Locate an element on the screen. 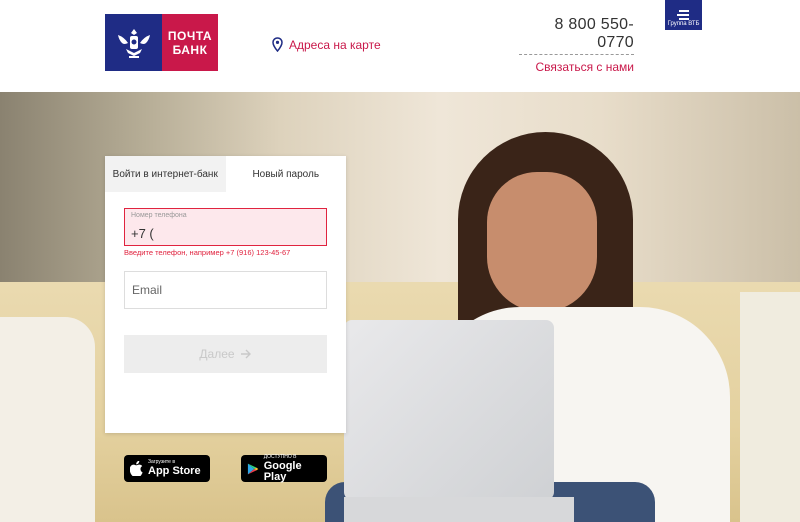 The height and width of the screenshot is (522, 800). arrow-right-icon is located at coordinates (245, 354).